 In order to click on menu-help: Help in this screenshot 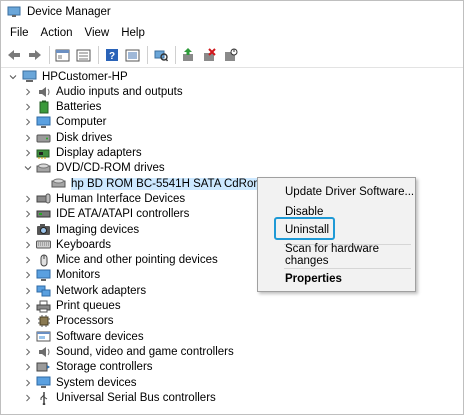, I will do `click(133, 33)`.